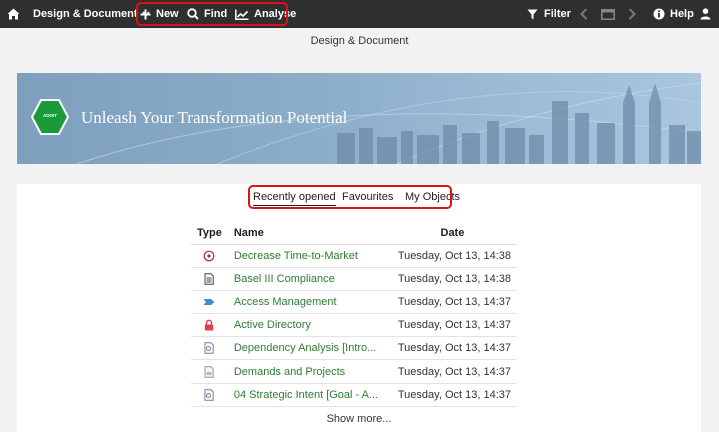 The width and height of the screenshot is (719, 432). I want to click on row-name-link: Basel III Compliance, so click(284, 279).